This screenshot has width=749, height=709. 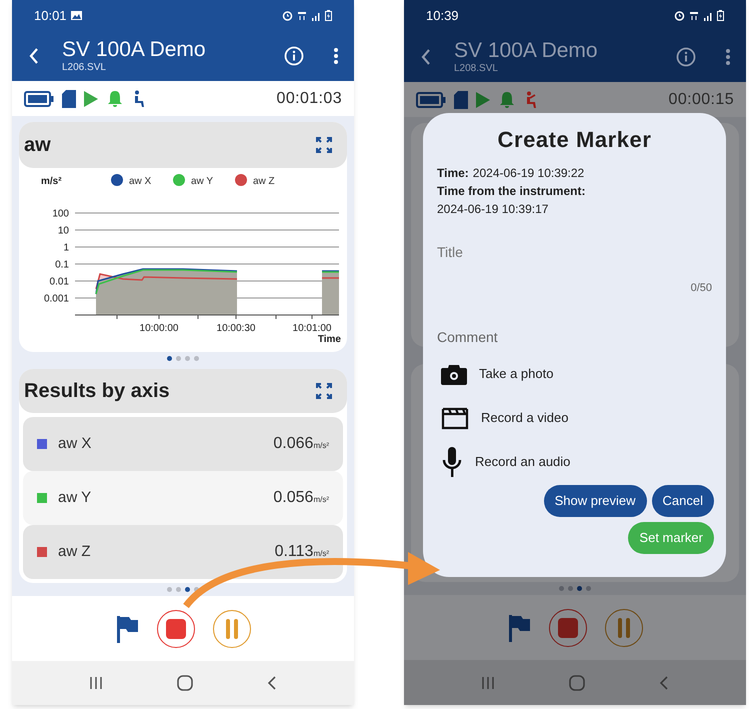 I want to click on x-tick-label: 10:01:00, so click(x=312, y=328).